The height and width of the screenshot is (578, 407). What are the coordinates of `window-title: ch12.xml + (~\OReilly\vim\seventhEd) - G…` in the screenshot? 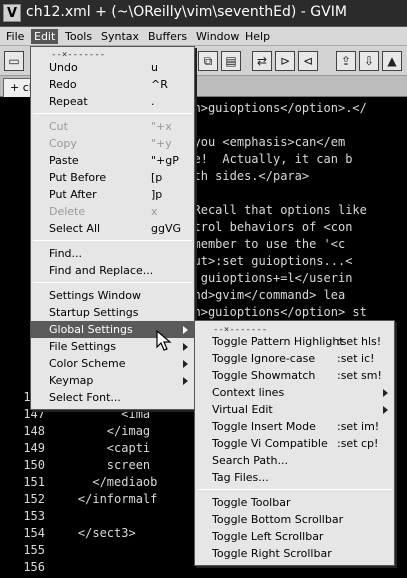 It's located at (186, 12).